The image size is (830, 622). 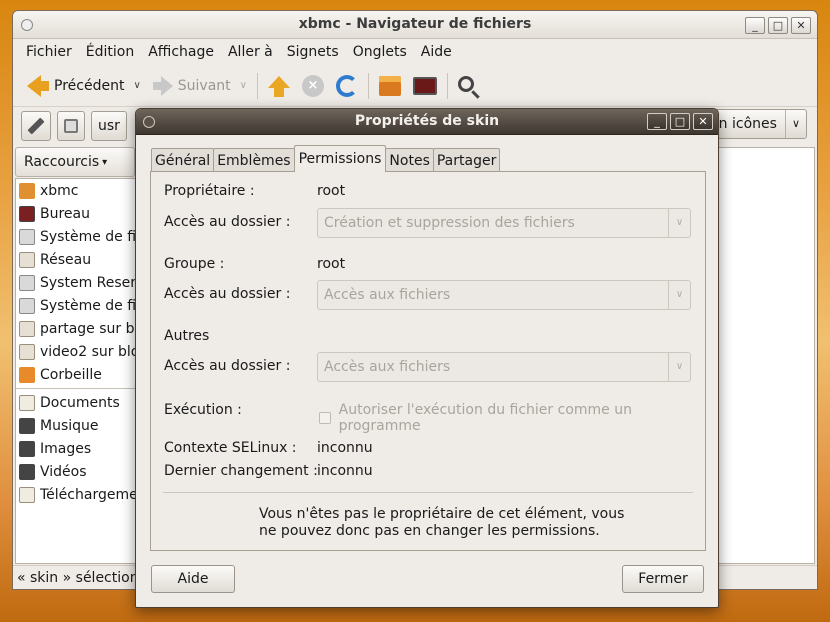 I want to click on up-arrow-icon, so click(x=278, y=86).